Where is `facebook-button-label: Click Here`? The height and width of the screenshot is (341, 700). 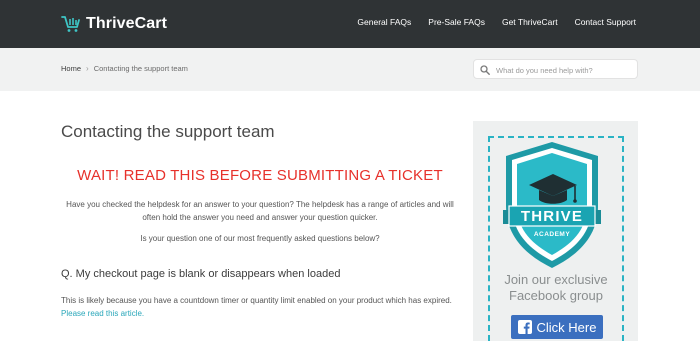 facebook-button-label: Click Here is located at coordinates (566, 327).